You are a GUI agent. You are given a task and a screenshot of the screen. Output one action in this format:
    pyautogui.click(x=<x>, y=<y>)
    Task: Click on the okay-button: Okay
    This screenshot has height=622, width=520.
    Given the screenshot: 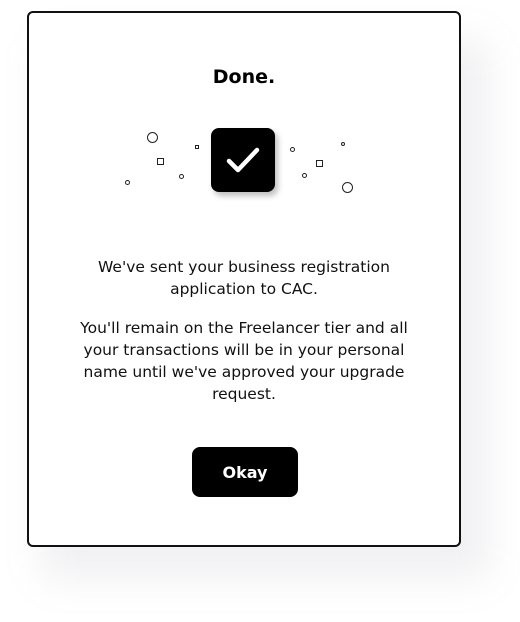 What is the action you would take?
    pyautogui.click(x=245, y=472)
    